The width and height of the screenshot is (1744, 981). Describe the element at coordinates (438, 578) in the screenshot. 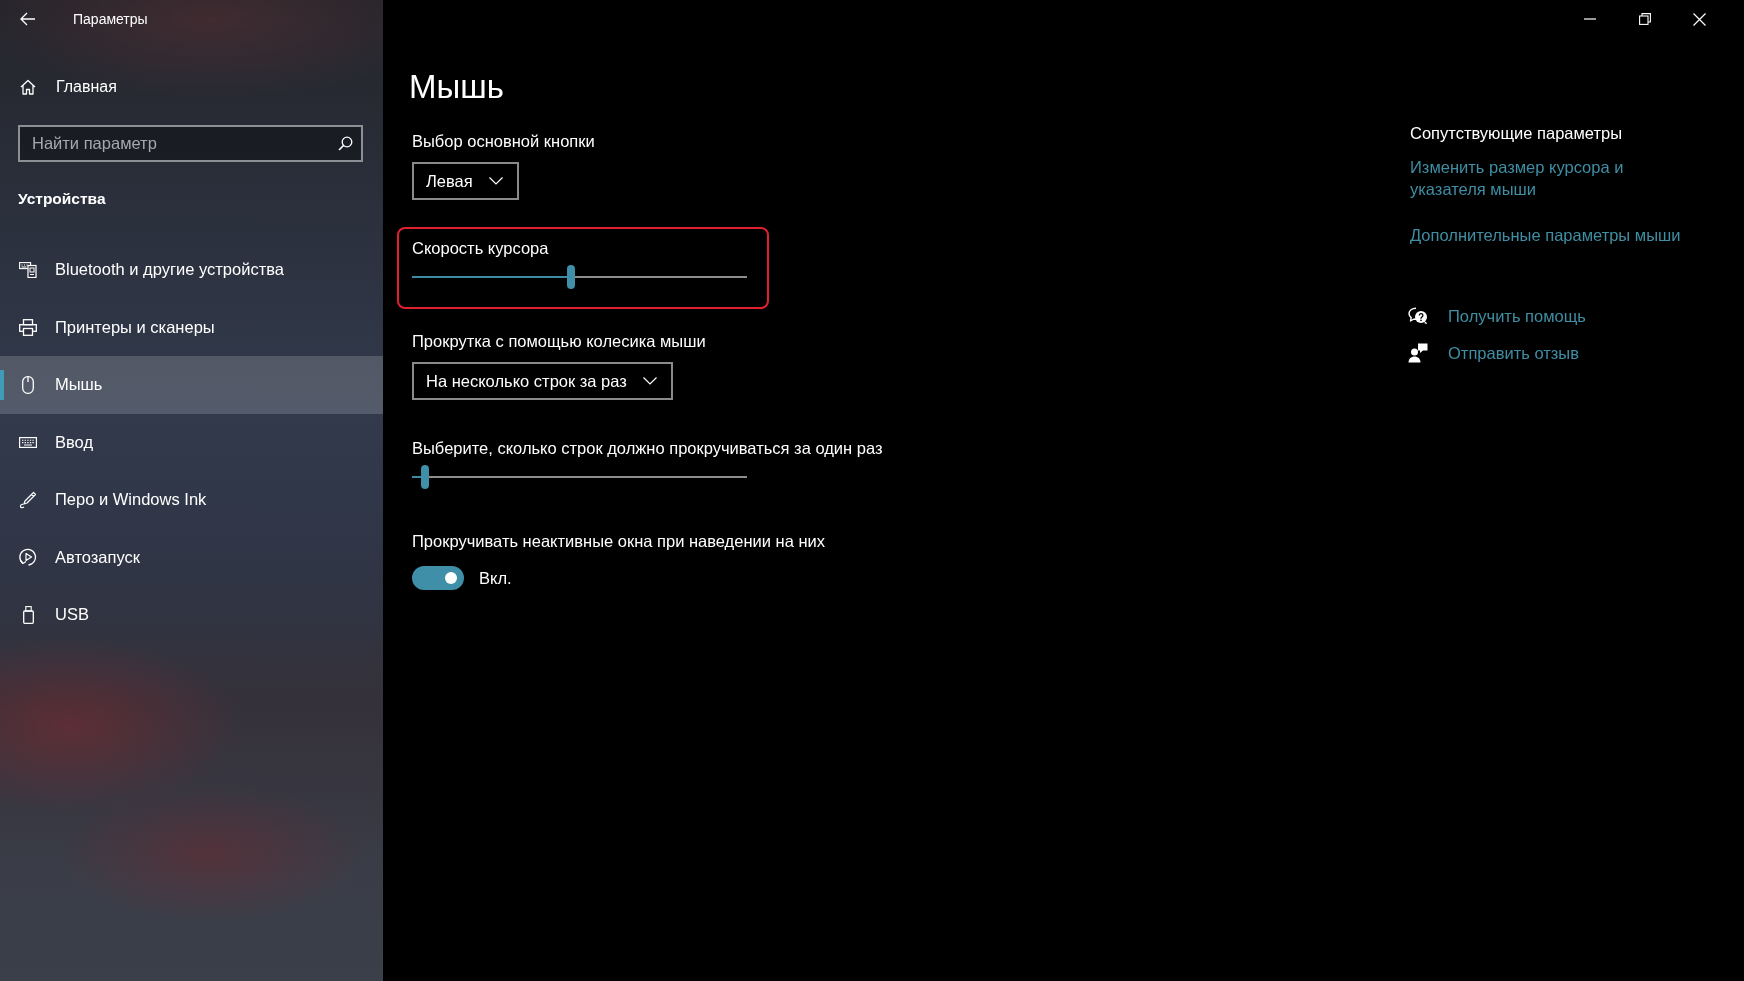

I see `toggle-switch` at that location.